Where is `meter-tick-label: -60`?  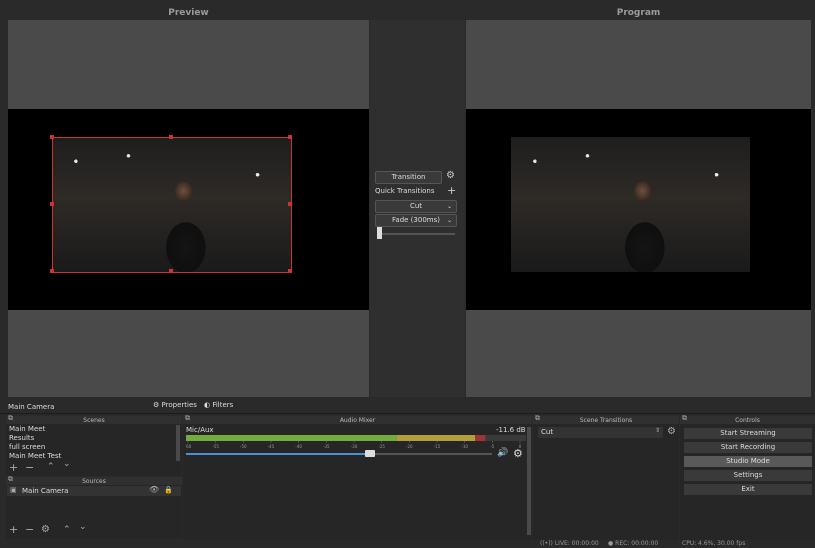
meter-tick-label: -60 is located at coordinates (189, 446).